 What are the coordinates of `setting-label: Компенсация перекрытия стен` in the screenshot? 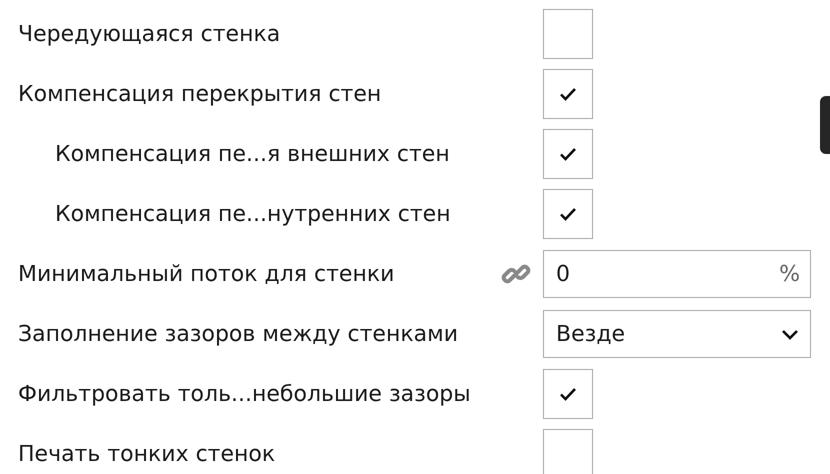 It's located at (199, 94).